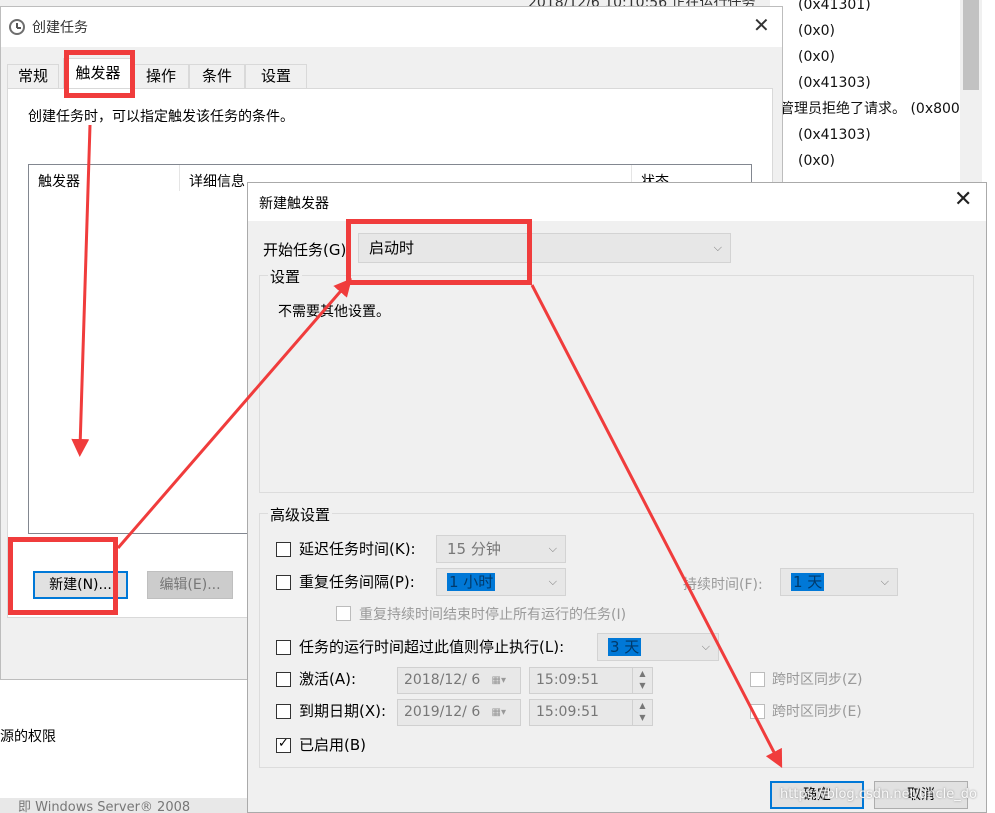  What do you see at coordinates (283, 711) in the screenshot?
I see `expire-checkbox` at bounding box center [283, 711].